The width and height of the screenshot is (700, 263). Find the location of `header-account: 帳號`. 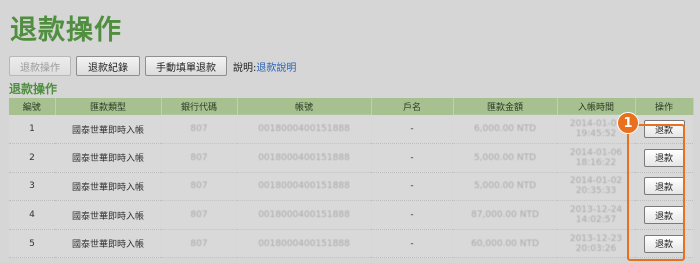

header-account: 帳號 is located at coordinates (304, 106).